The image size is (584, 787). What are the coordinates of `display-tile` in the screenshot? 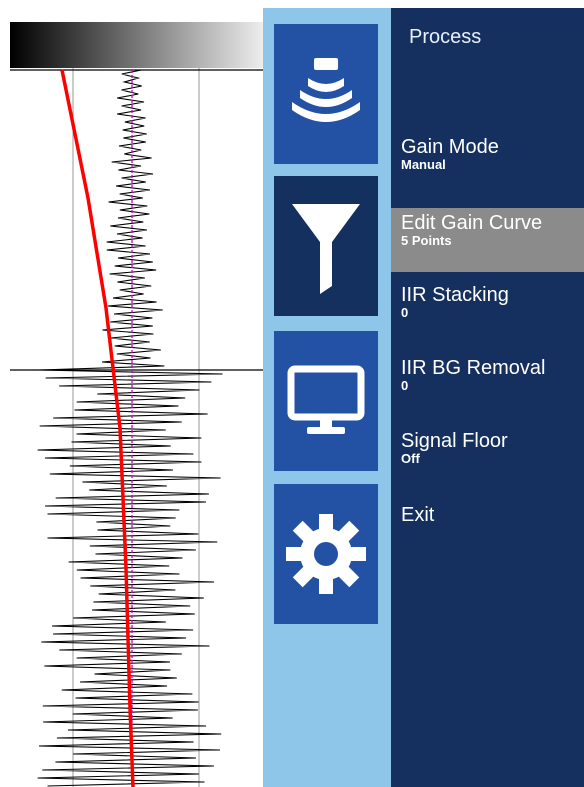 It's located at (326, 401).